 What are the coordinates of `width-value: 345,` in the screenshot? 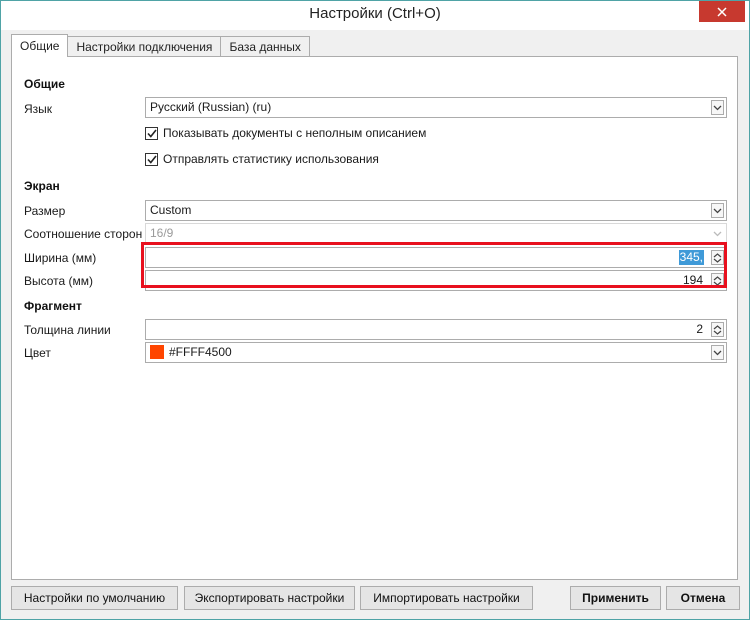 It's located at (691, 257).